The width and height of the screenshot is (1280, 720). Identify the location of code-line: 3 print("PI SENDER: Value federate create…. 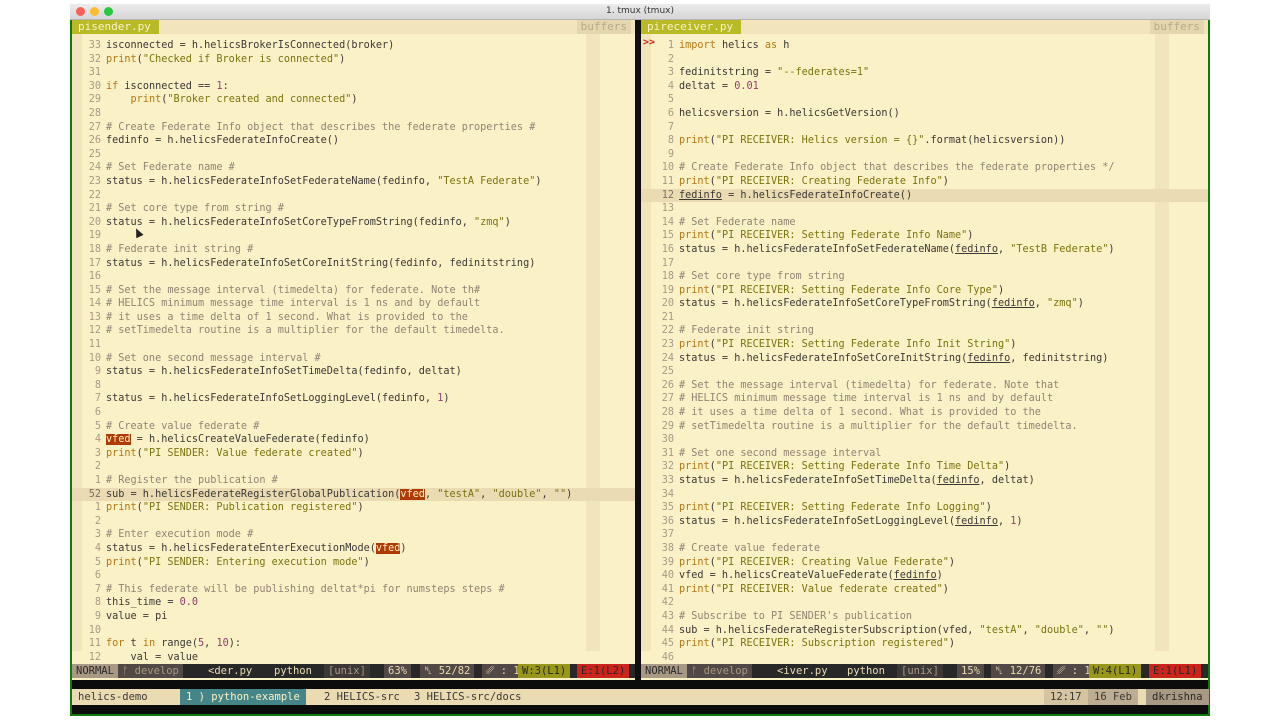
(353, 454).